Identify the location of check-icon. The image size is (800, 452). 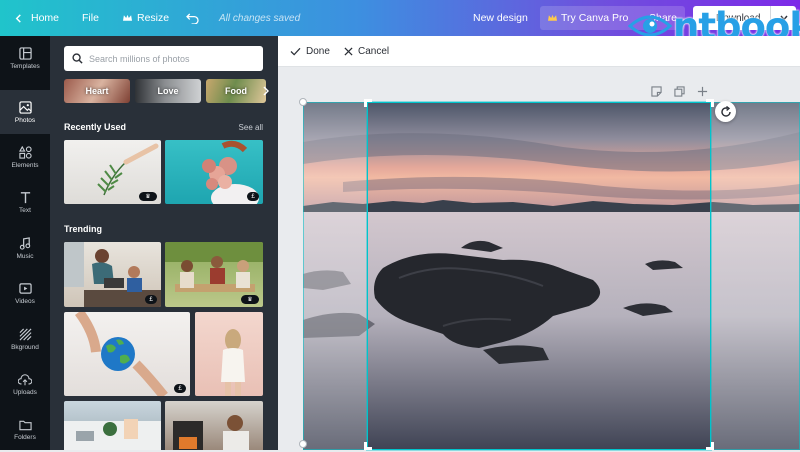
(295, 51).